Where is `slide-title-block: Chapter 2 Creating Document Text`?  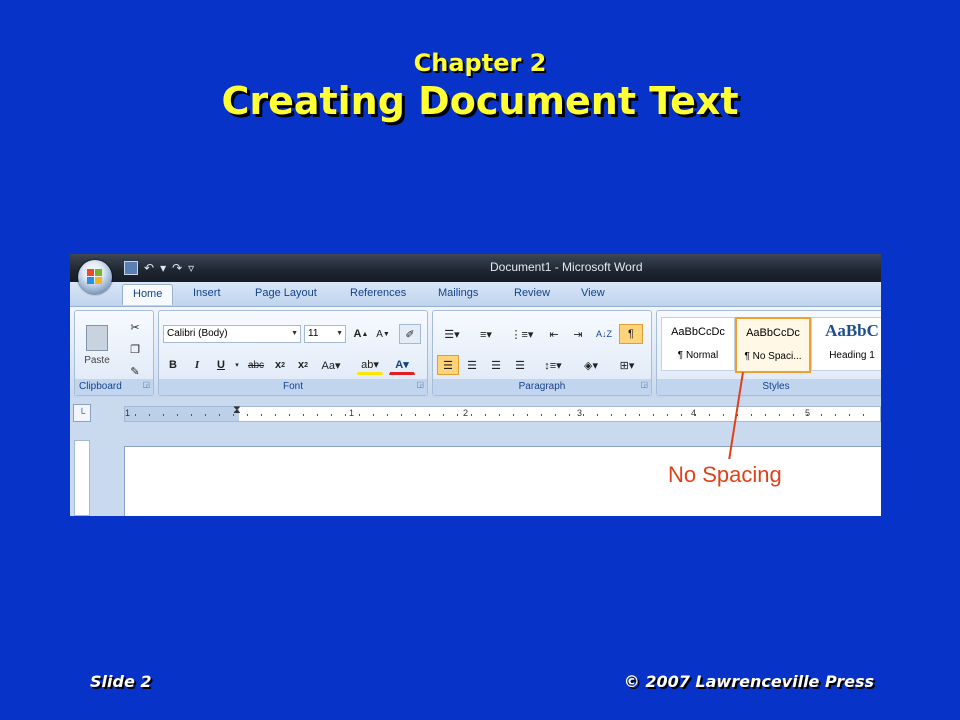 slide-title-block: Chapter 2 Creating Document Text is located at coordinates (480, 86).